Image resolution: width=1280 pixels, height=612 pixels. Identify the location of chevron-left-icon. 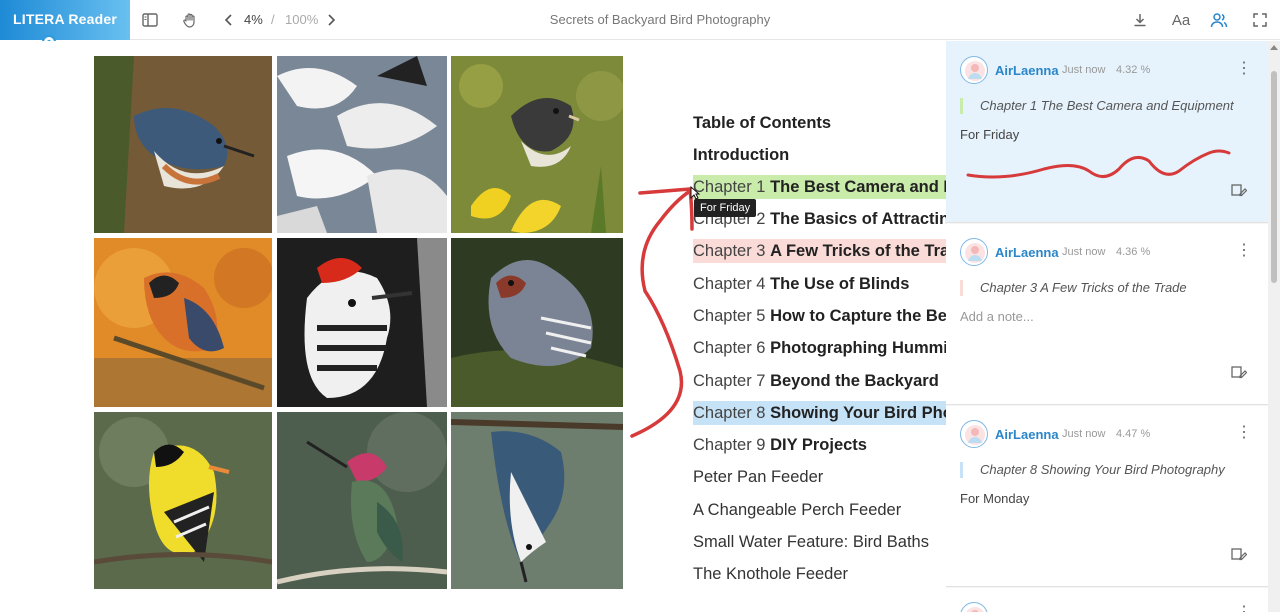
(229, 20).